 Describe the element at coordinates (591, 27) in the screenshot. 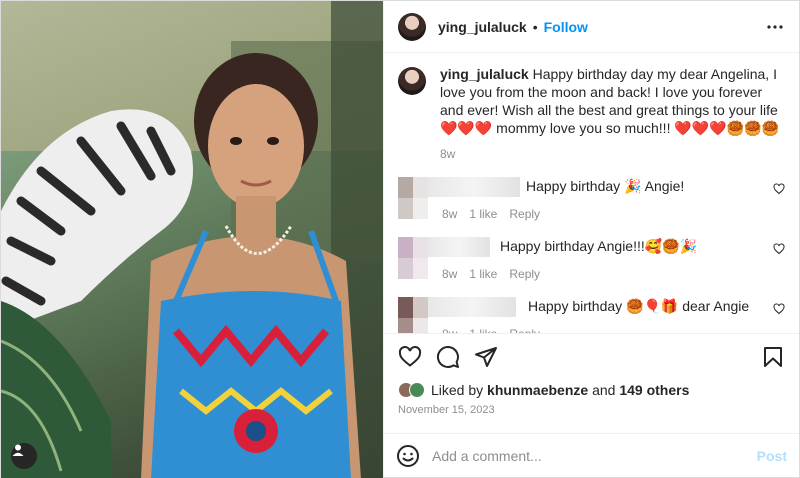

I see `post-header: ying_julaluck • Follow` at that location.